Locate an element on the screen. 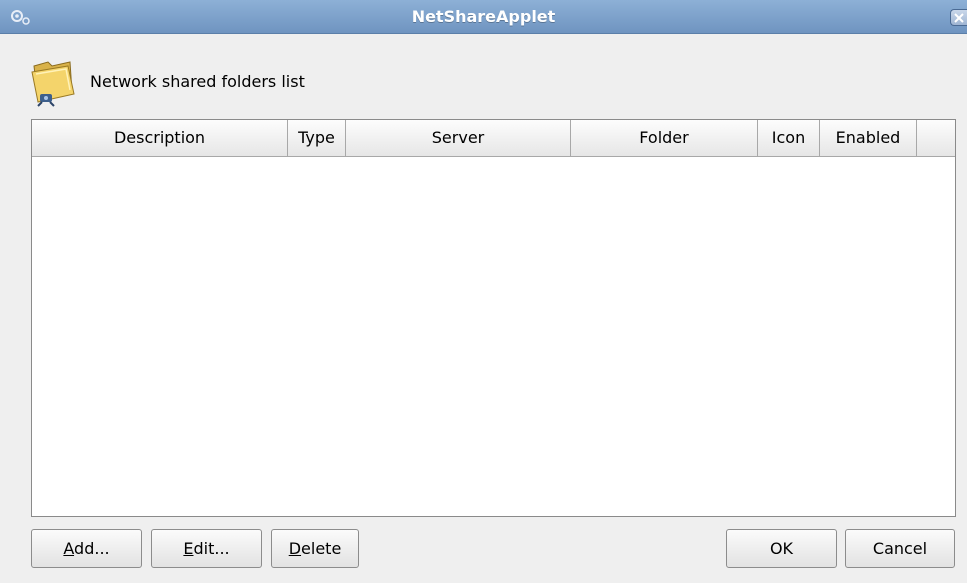 The image size is (967, 583). title-bar: NetShareApplet is located at coordinates (483, 17).